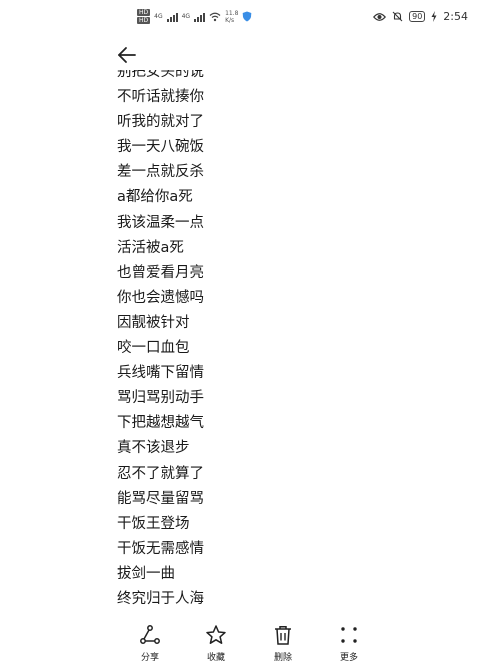  Describe the element at coordinates (216, 634) in the screenshot. I see `star-icon` at that location.